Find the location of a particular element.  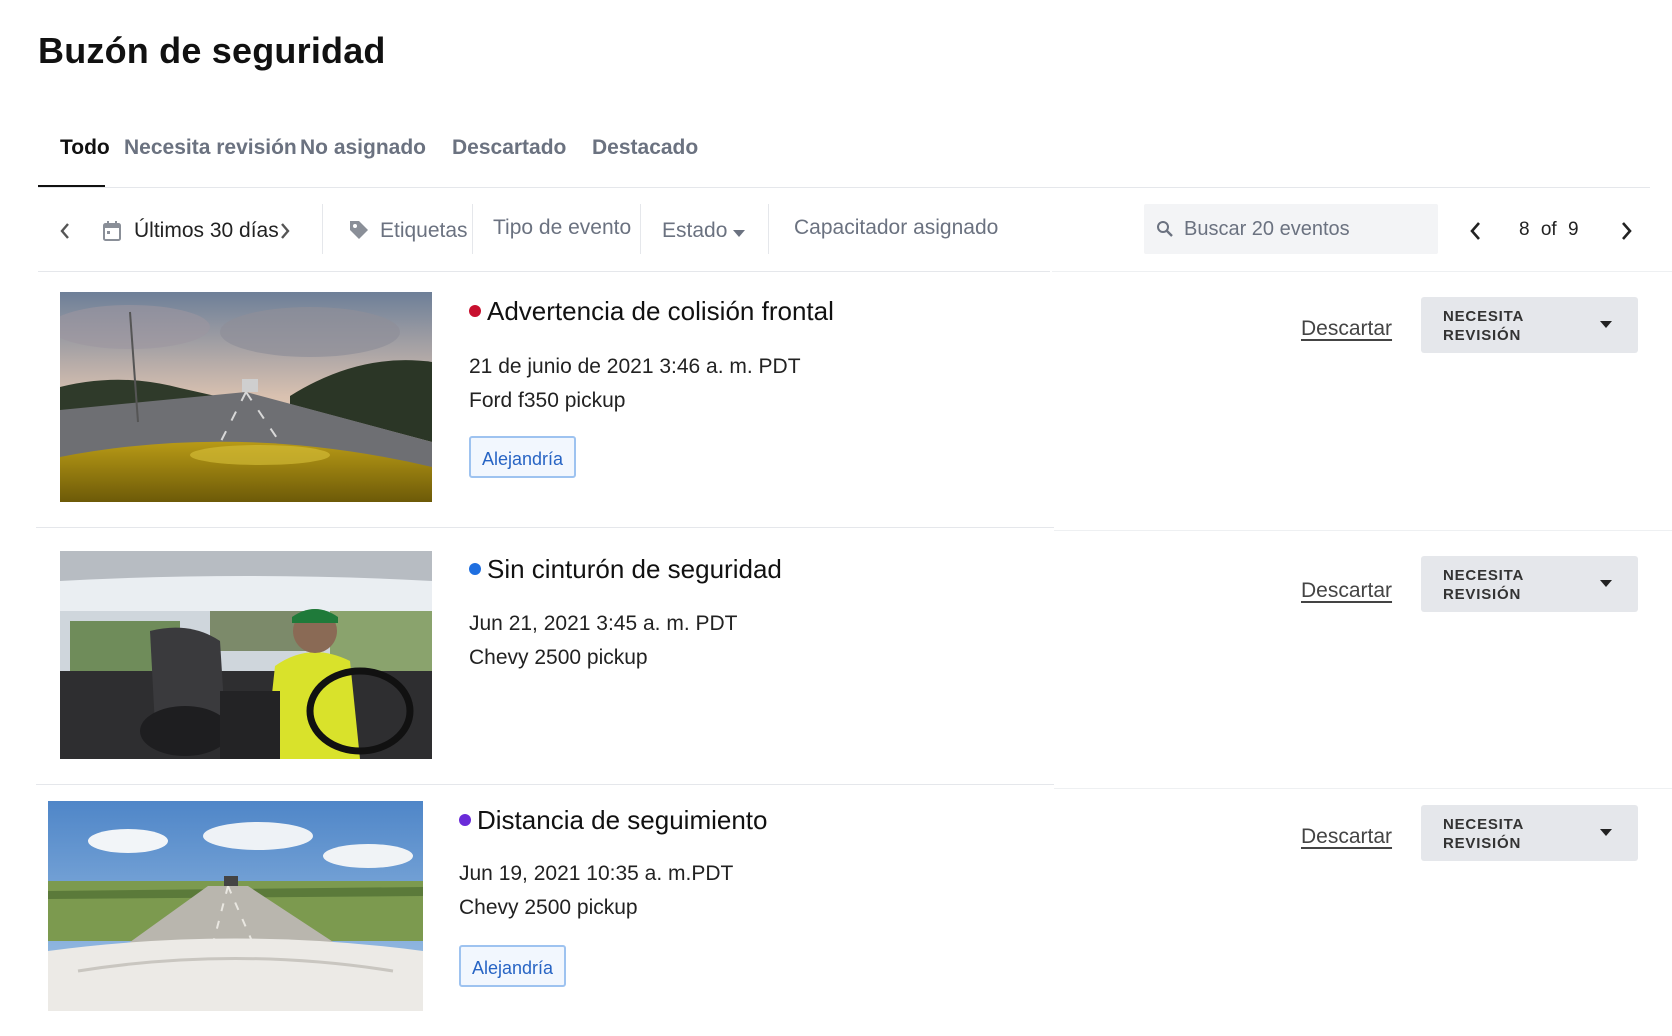

date-prev-button is located at coordinates (65, 231).